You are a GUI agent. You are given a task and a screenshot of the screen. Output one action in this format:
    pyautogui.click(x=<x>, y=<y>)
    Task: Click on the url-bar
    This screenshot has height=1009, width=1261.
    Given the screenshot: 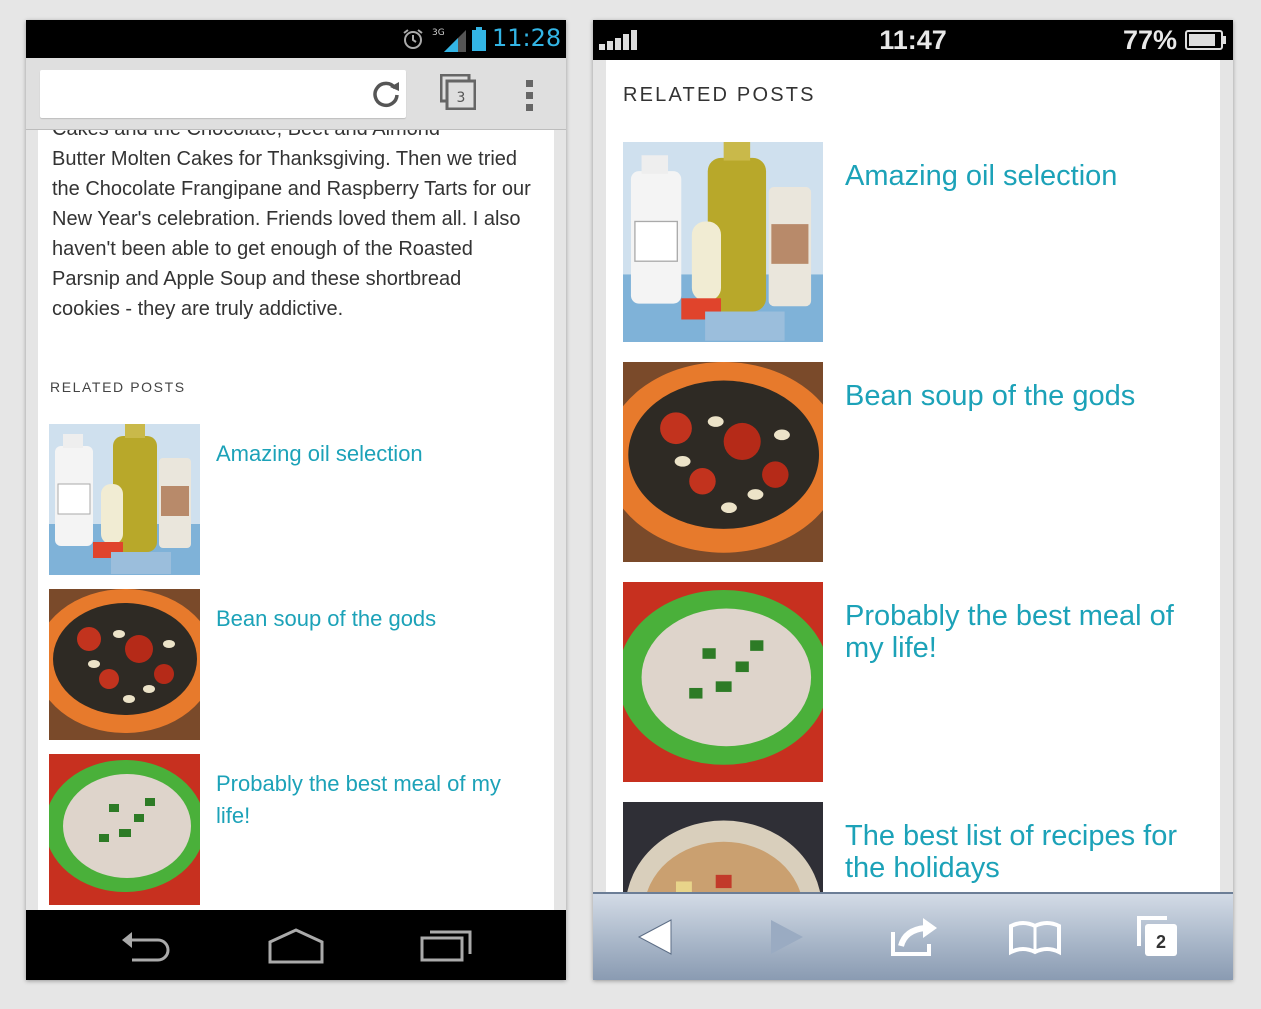 What is the action you would take?
    pyautogui.click(x=223, y=94)
    